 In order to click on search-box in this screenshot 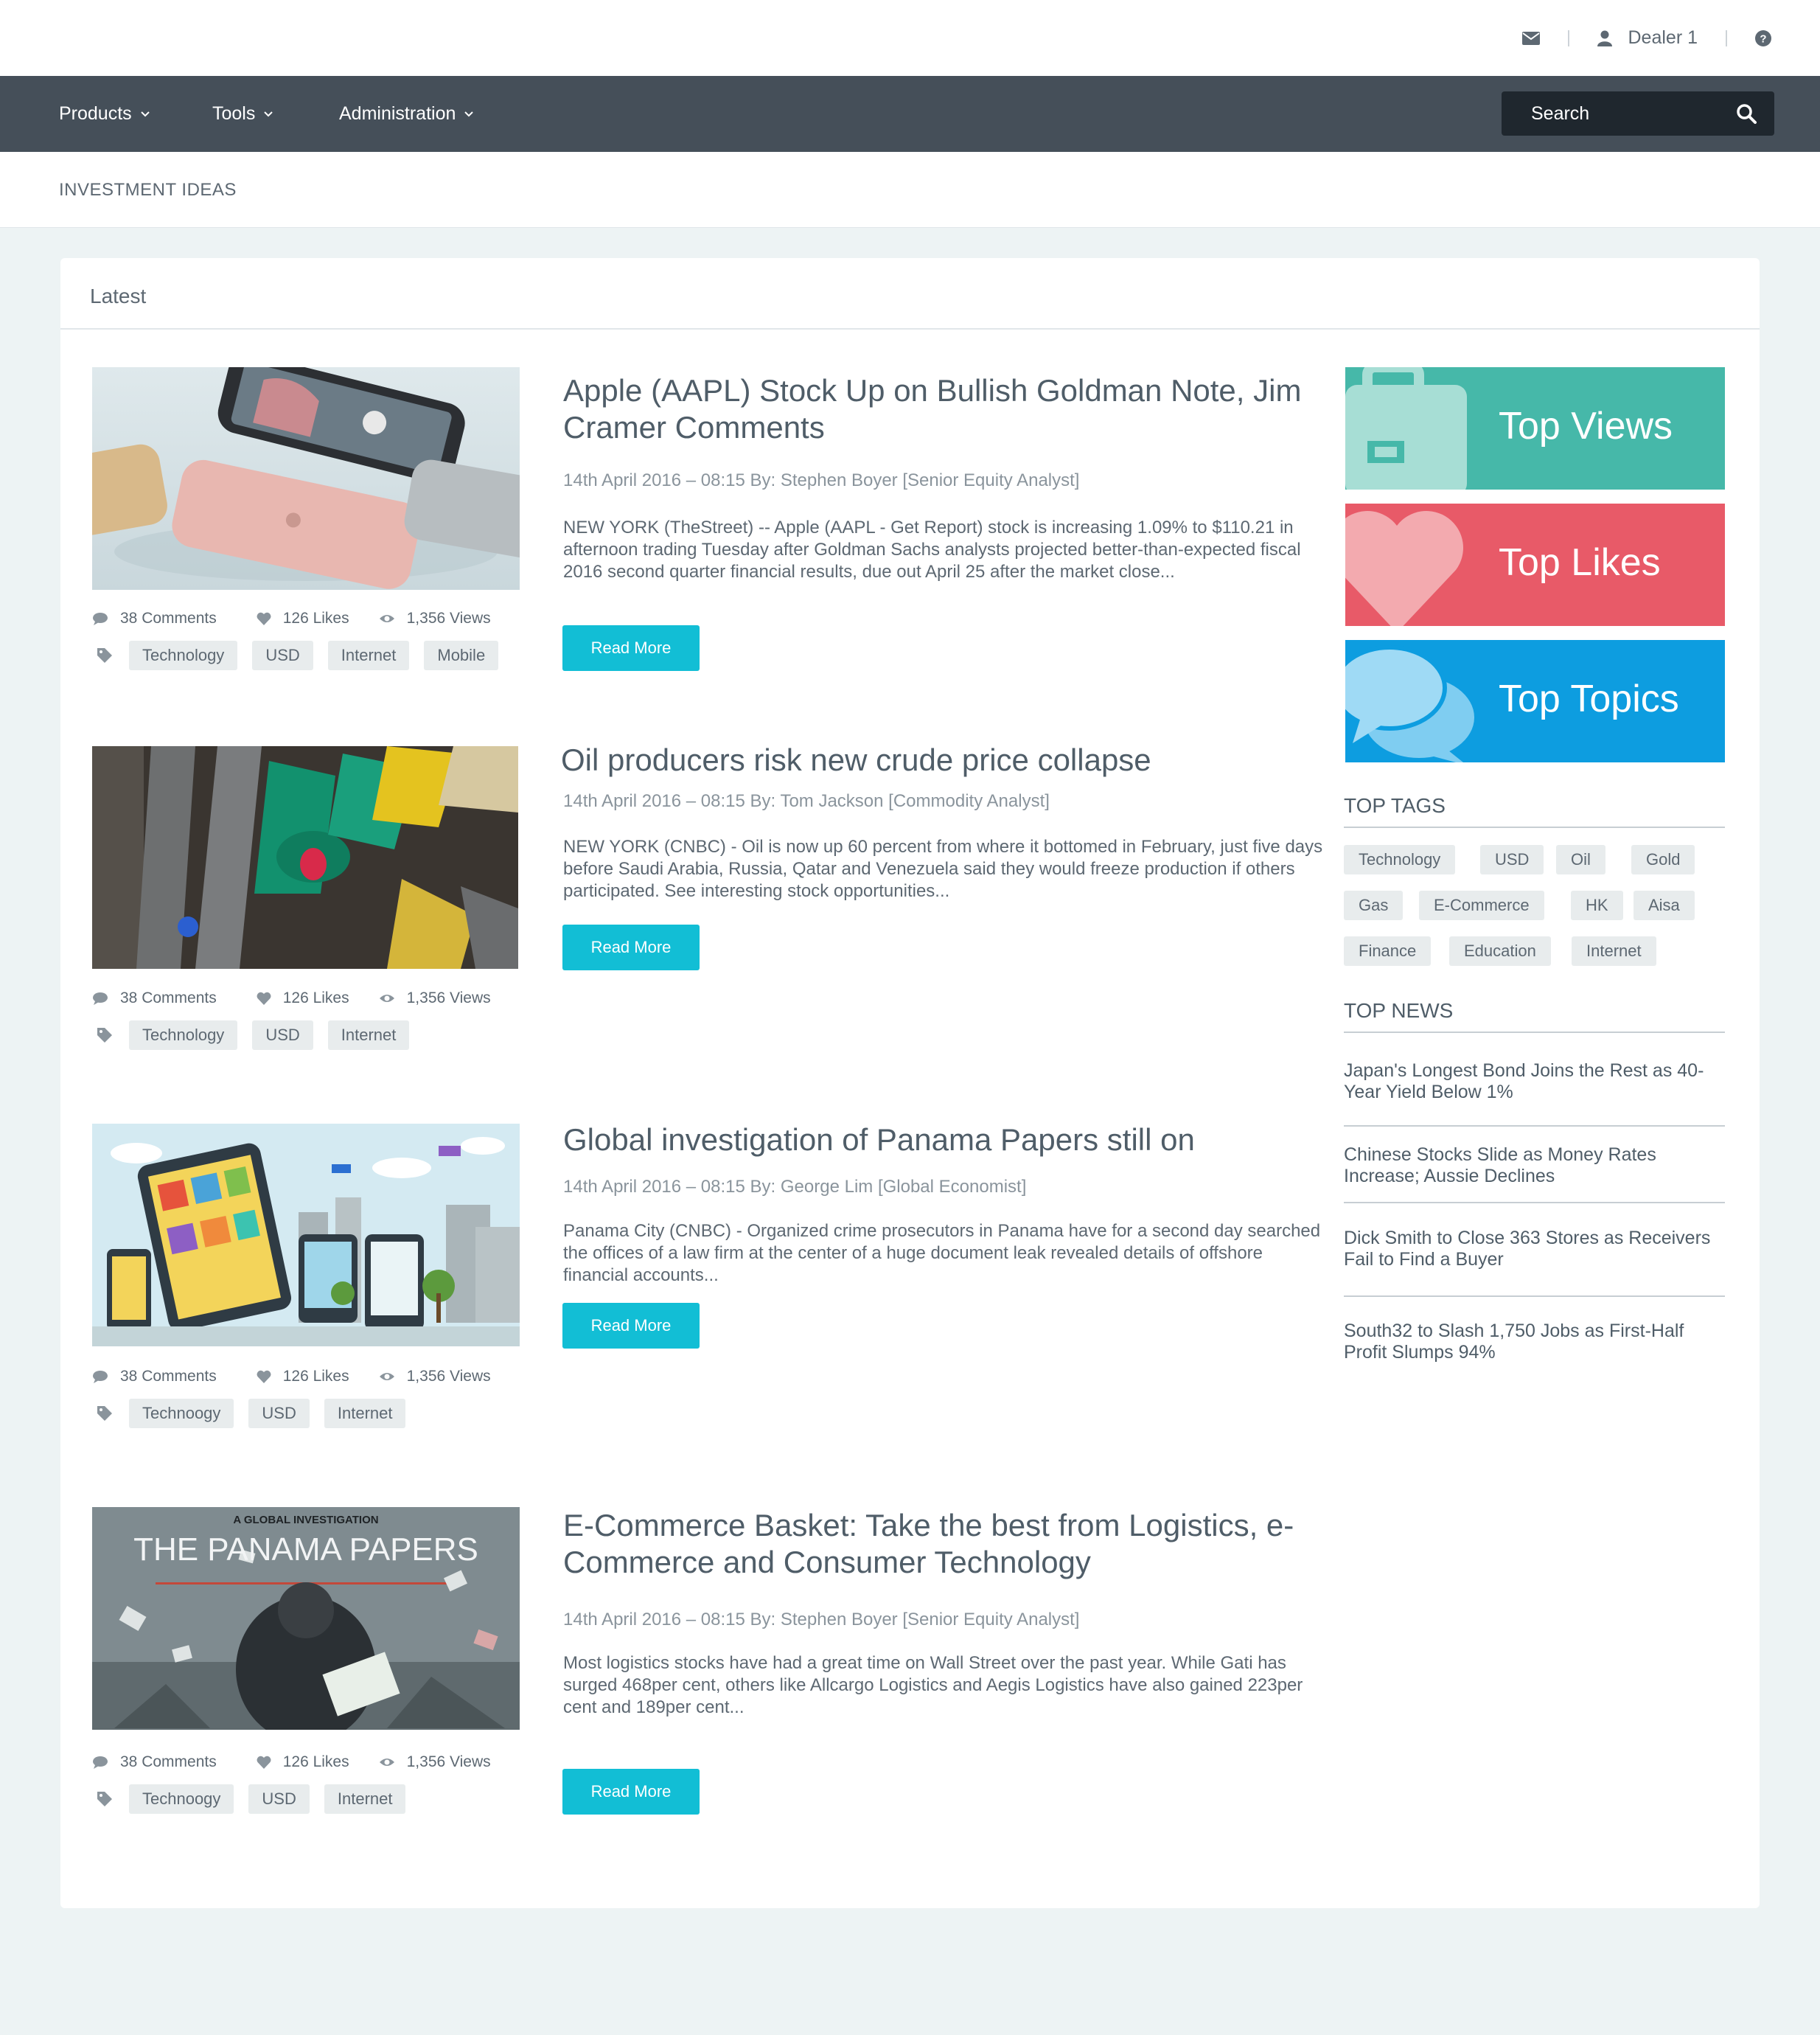, I will do `click(1638, 114)`.